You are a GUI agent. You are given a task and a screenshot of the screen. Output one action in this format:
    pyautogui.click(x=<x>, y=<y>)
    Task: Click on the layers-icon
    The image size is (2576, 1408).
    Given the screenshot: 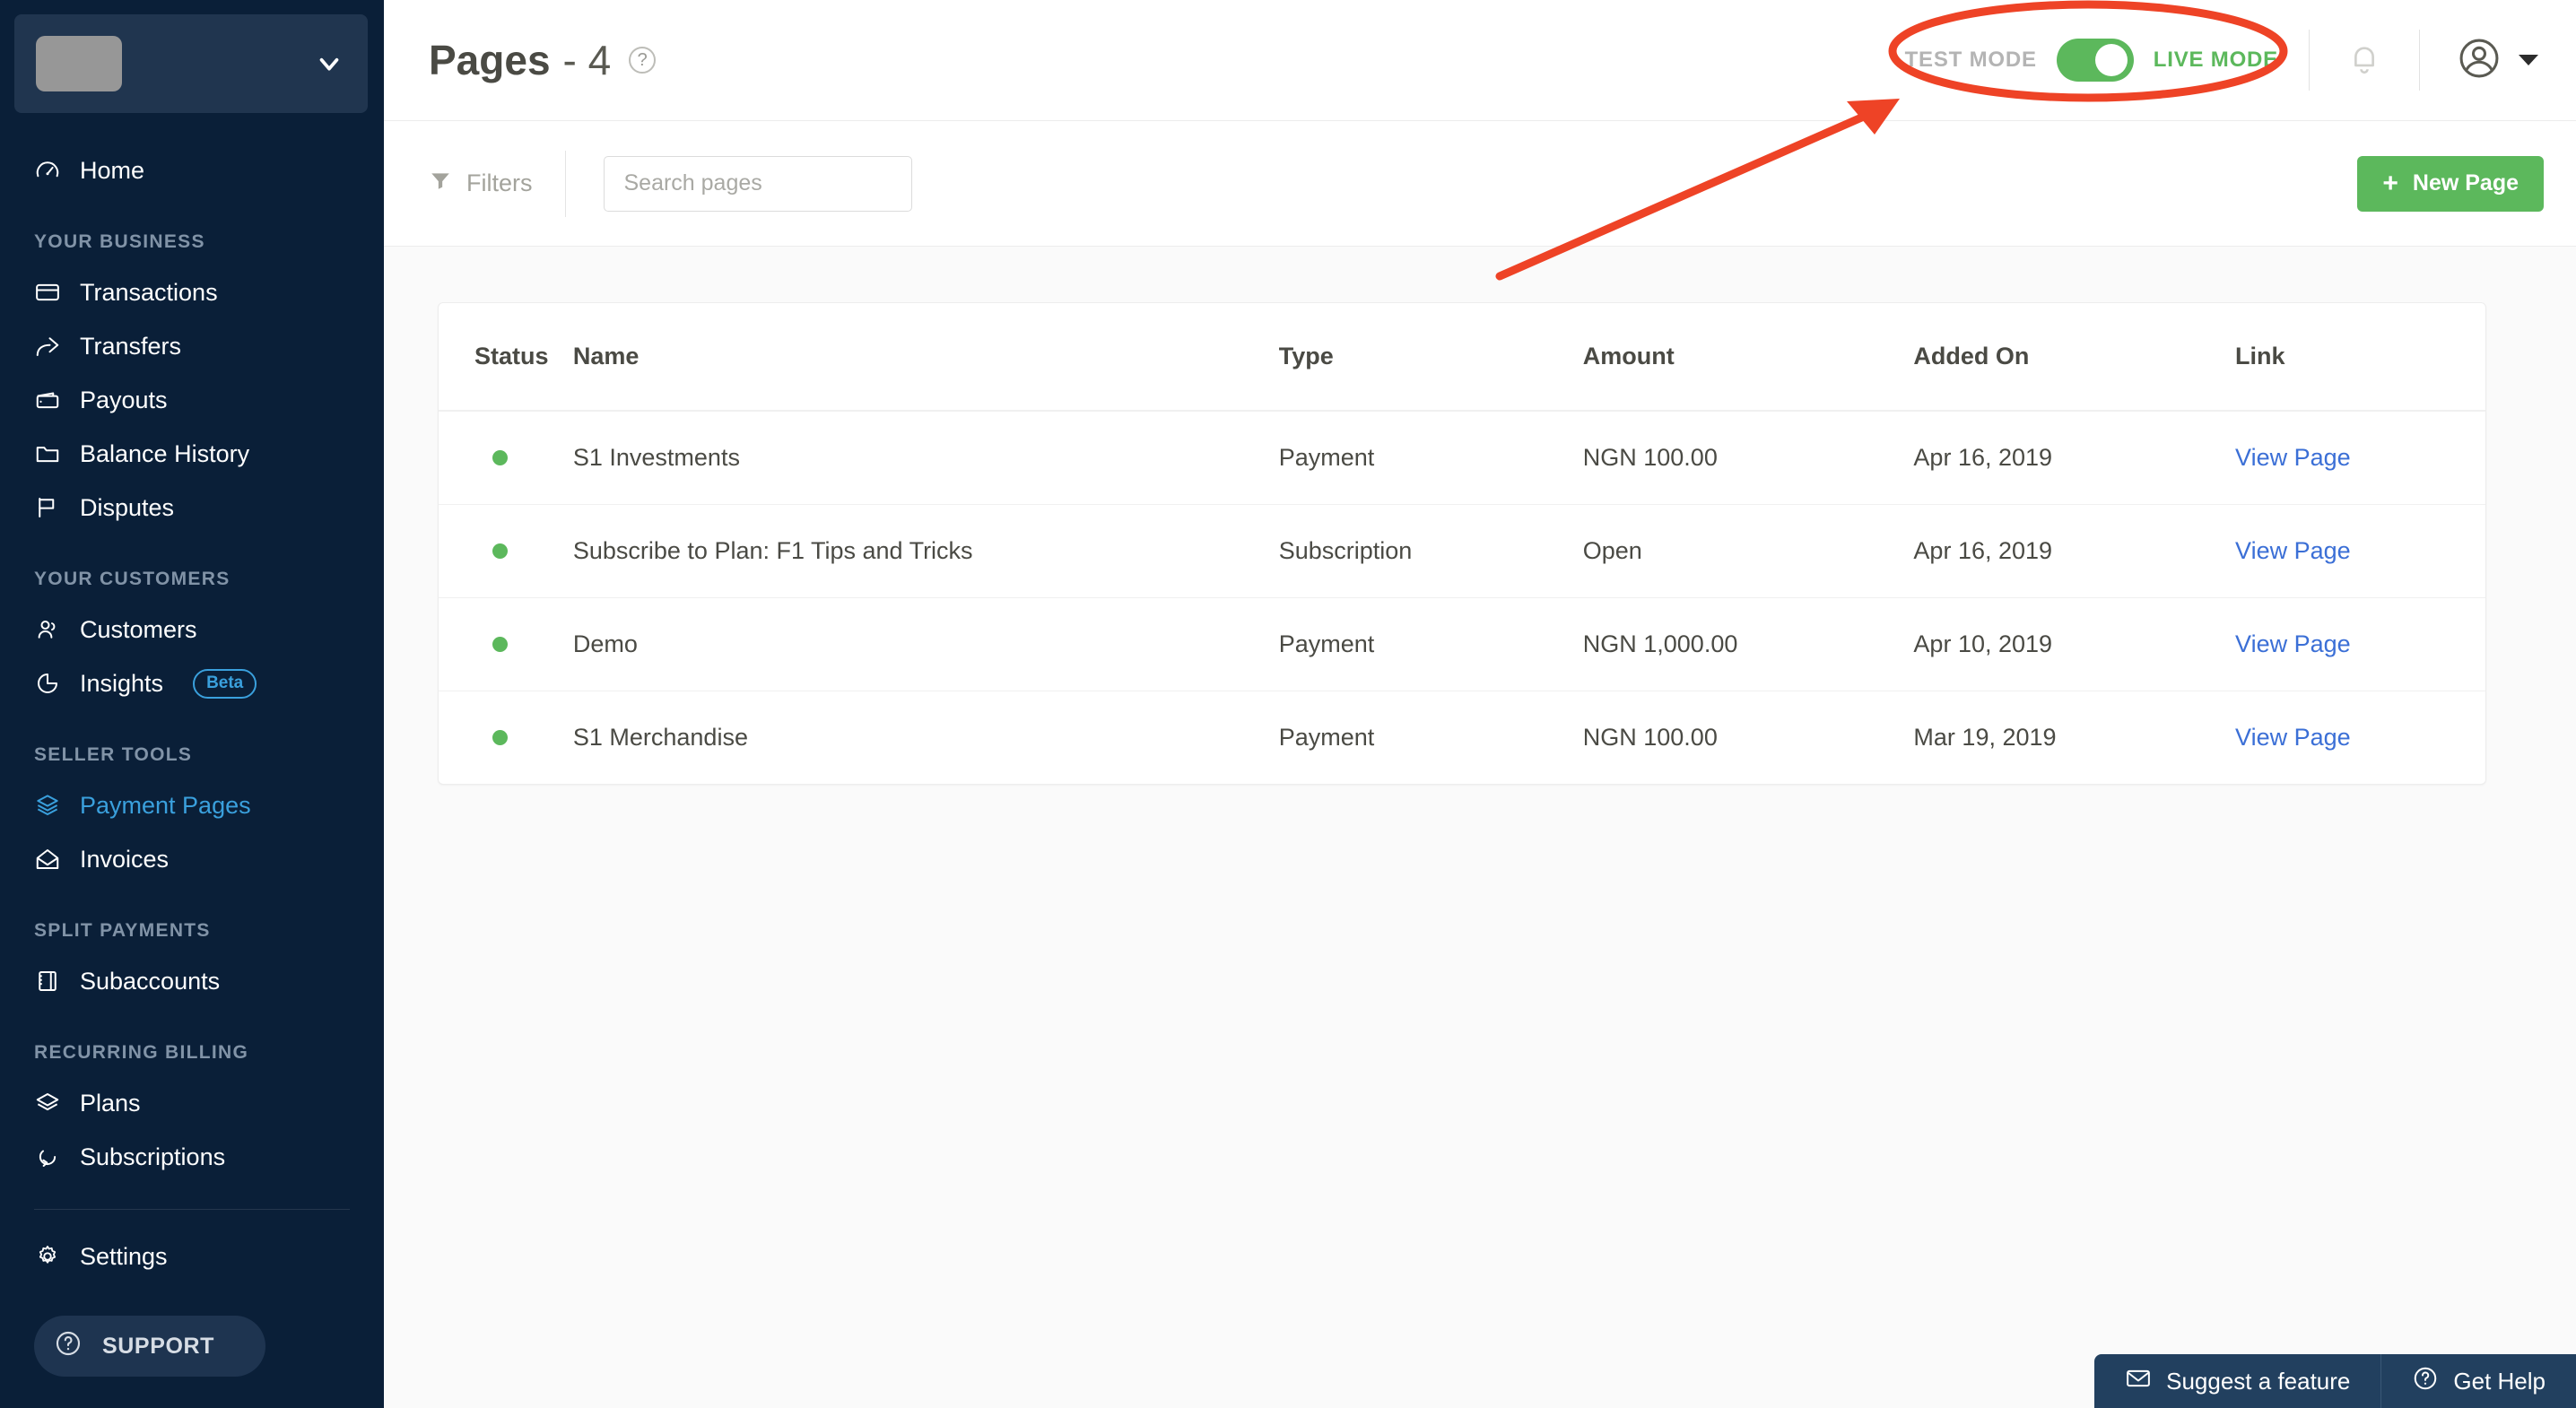 What is the action you would take?
    pyautogui.click(x=47, y=1103)
    